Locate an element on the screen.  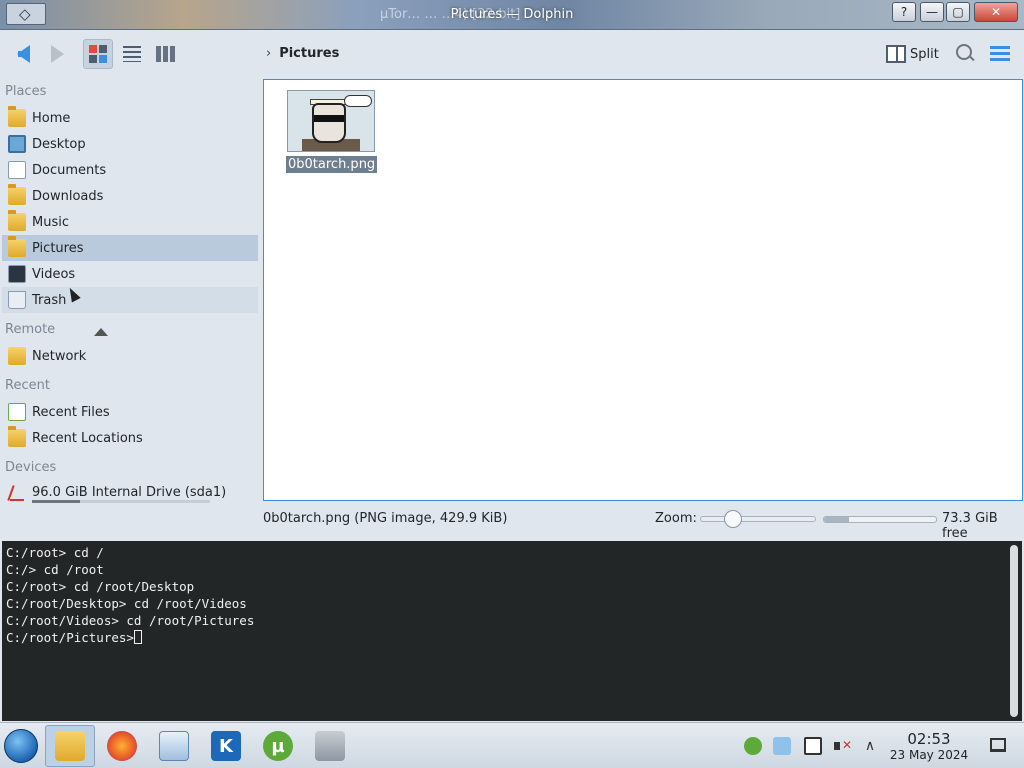
place-label: Videos is located at coordinates (54, 274).